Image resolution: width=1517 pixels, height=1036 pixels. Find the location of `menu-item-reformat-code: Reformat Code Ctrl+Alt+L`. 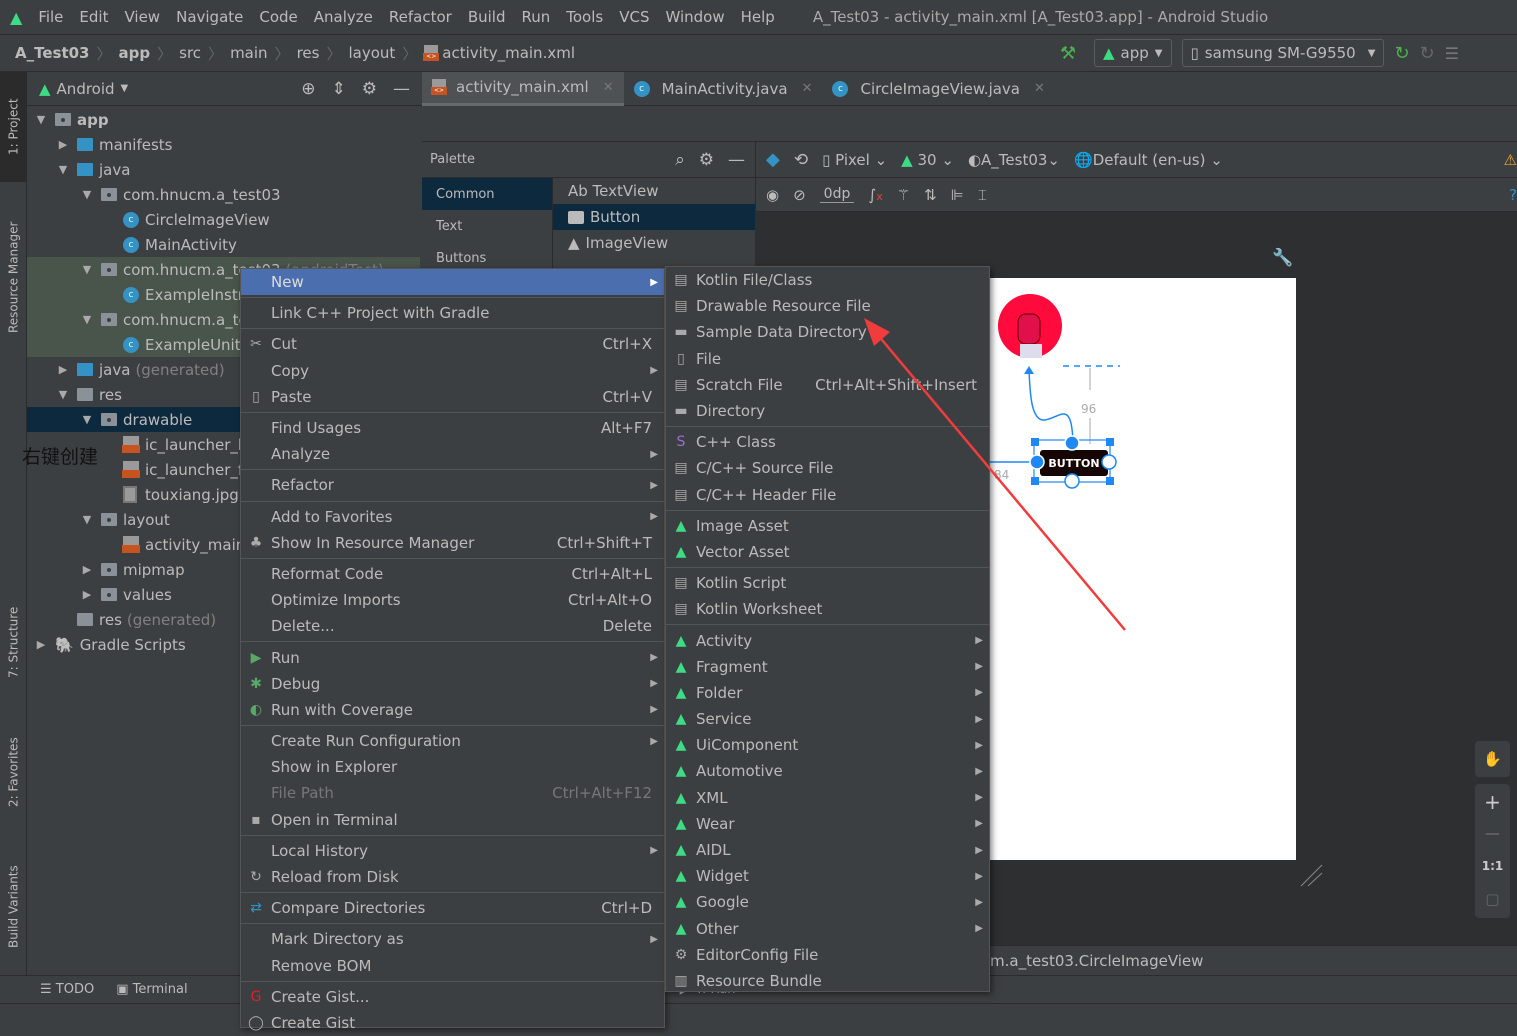

menu-item-reformat-code: Reformat Code Ctrl+Alt+L is located at coordinates (452, 574).